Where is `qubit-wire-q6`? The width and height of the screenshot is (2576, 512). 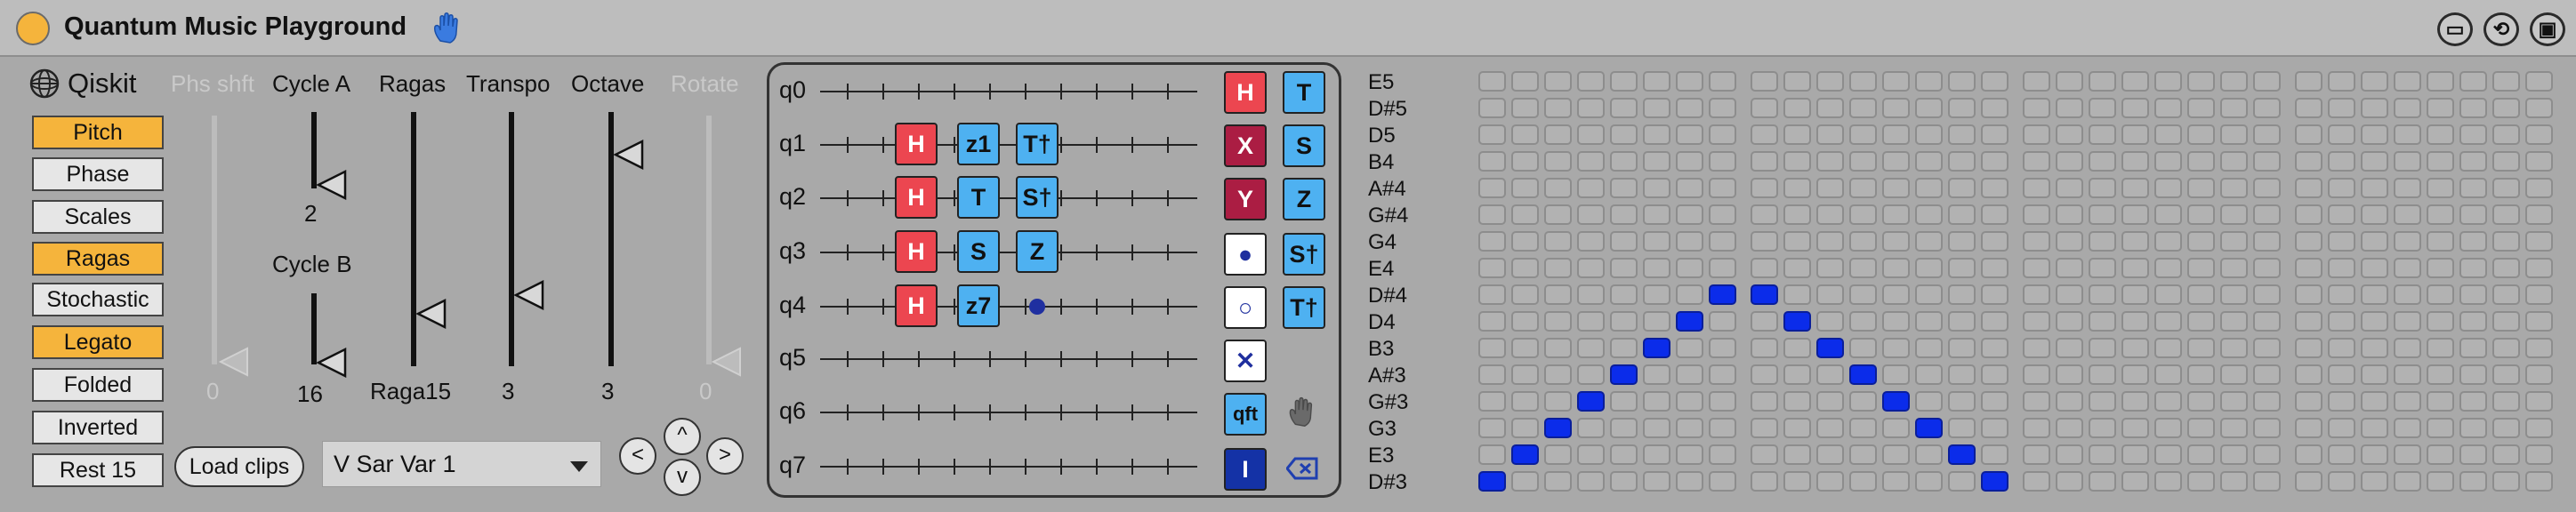 qubit-wire-q6 is located at coordinates (1008, 412).